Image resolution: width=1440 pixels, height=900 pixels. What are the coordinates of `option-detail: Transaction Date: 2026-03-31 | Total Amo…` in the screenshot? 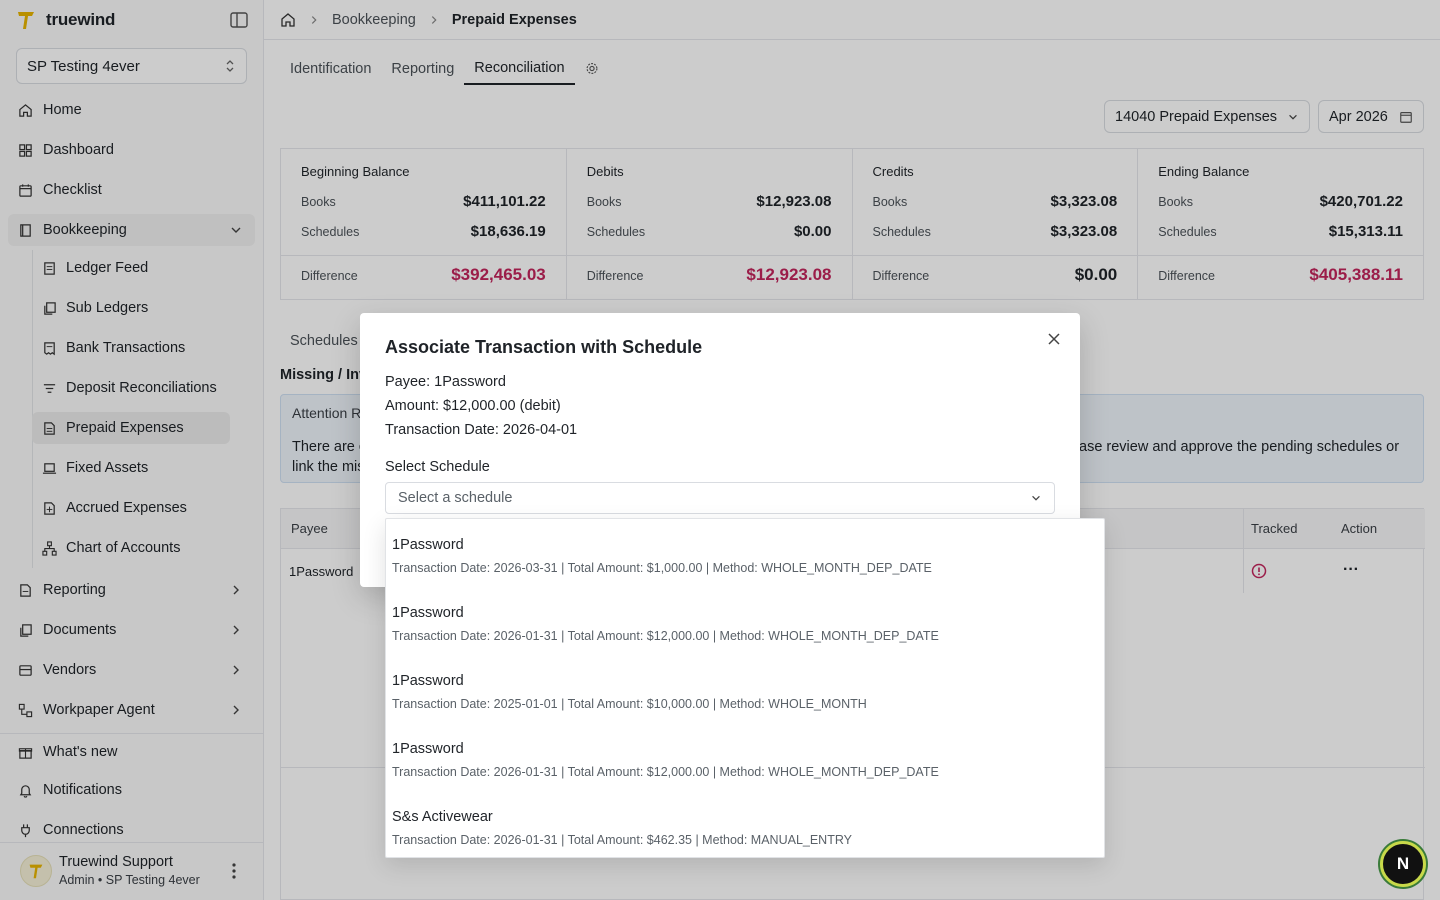 It's located at (662, 568).